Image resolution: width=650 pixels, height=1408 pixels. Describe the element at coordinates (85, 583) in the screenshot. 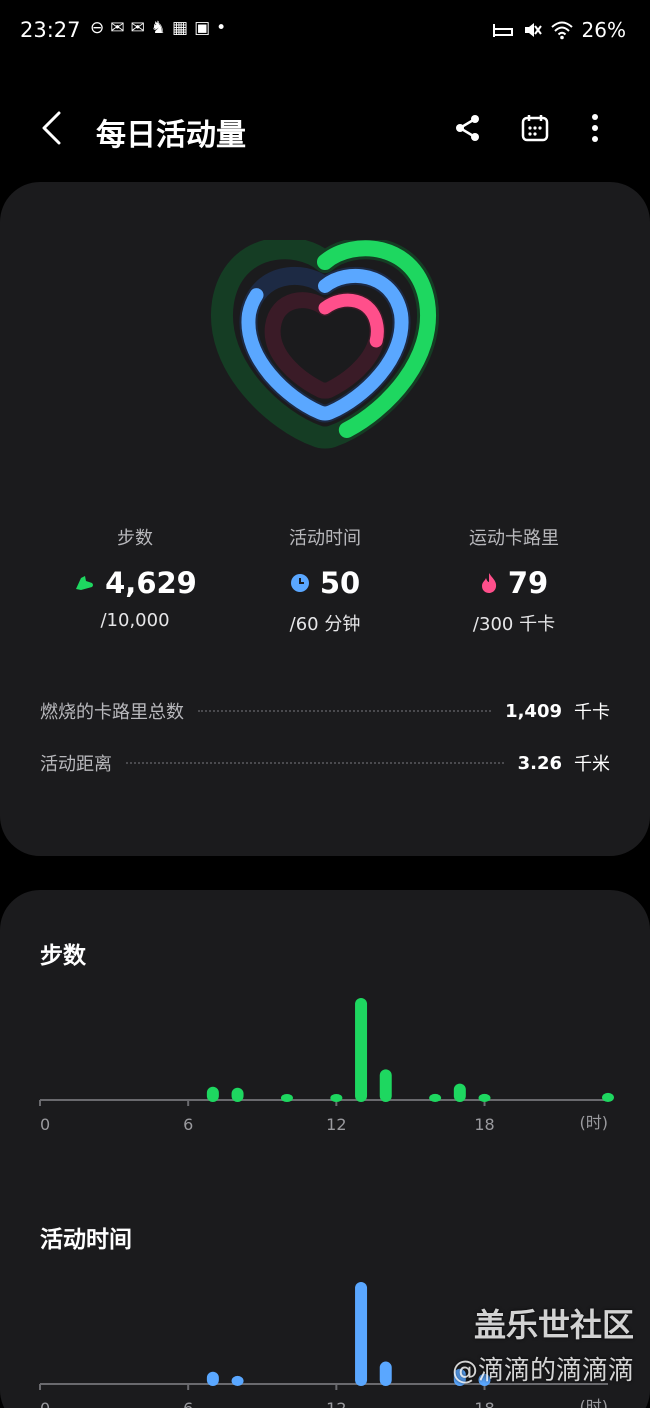

I see `shoe-icon` at that location.